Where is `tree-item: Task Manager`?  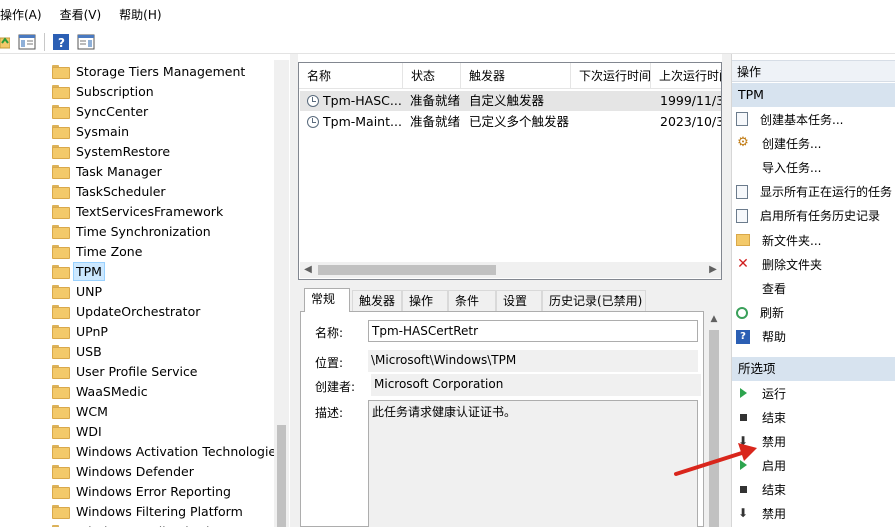
tree-item: Task Manager is located at coordinates (108, 171).